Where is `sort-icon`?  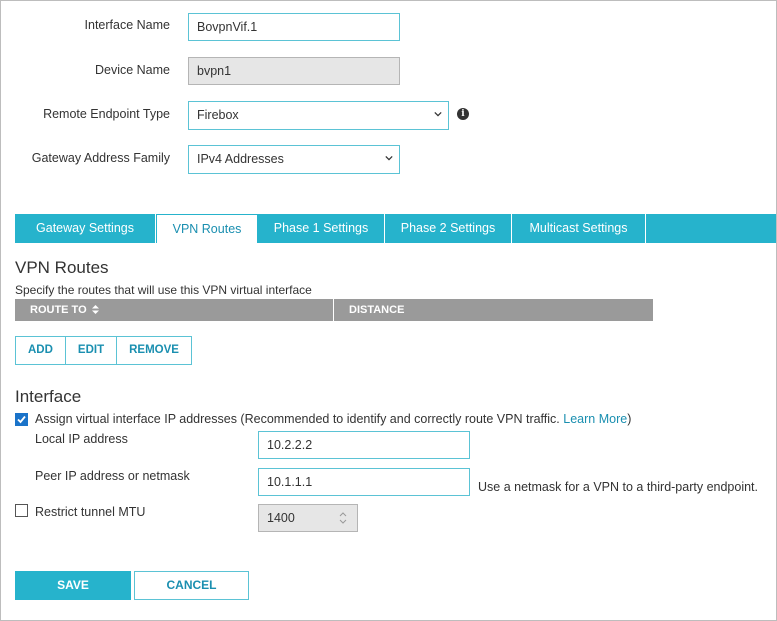 sort-icon is located at coordinates (95, 309).